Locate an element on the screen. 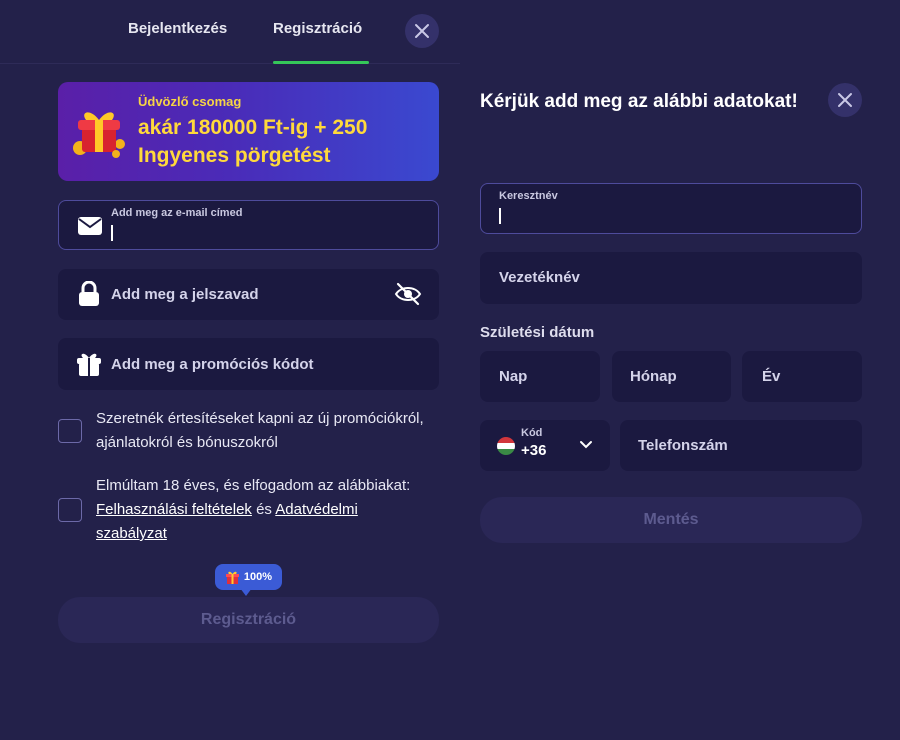 The image size is (900, 740). promo-code-field: Add meg a promóciós kódot is located at coordinates (248, 364).